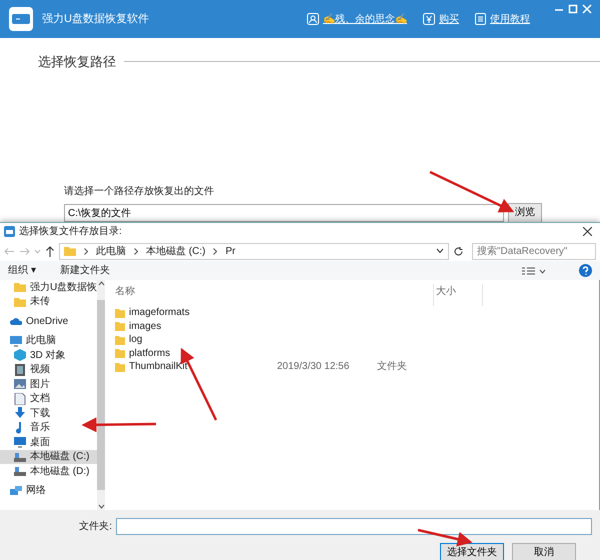 This screenshot has height=560, width=600. Describe the element at coordinates (196, 353) in the screenshot. I see `file-name: platforms` at that location.